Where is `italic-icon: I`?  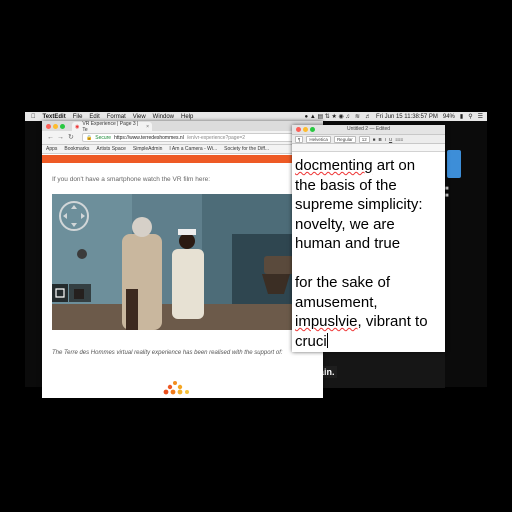 italic-icon: I is located at coordinates (385, 139).